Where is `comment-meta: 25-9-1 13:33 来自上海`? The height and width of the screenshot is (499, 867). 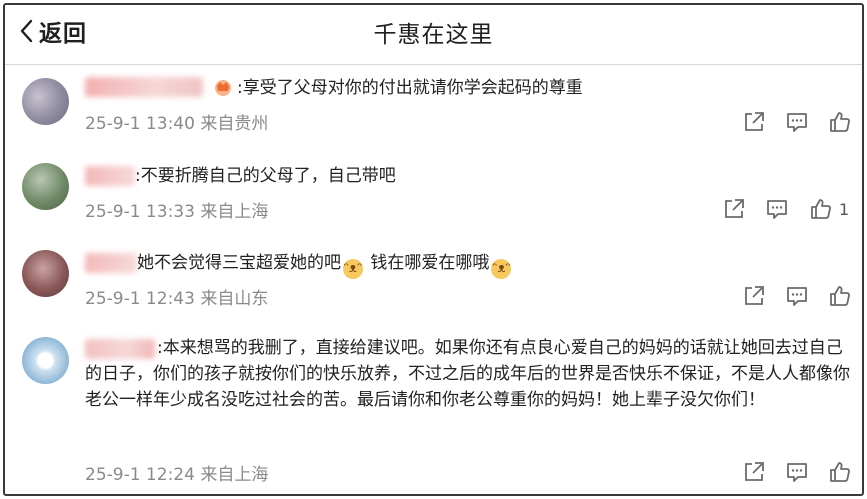
comment-meta: 25-9-1 13:33 来自上海 is located at coordinates (176, 209).